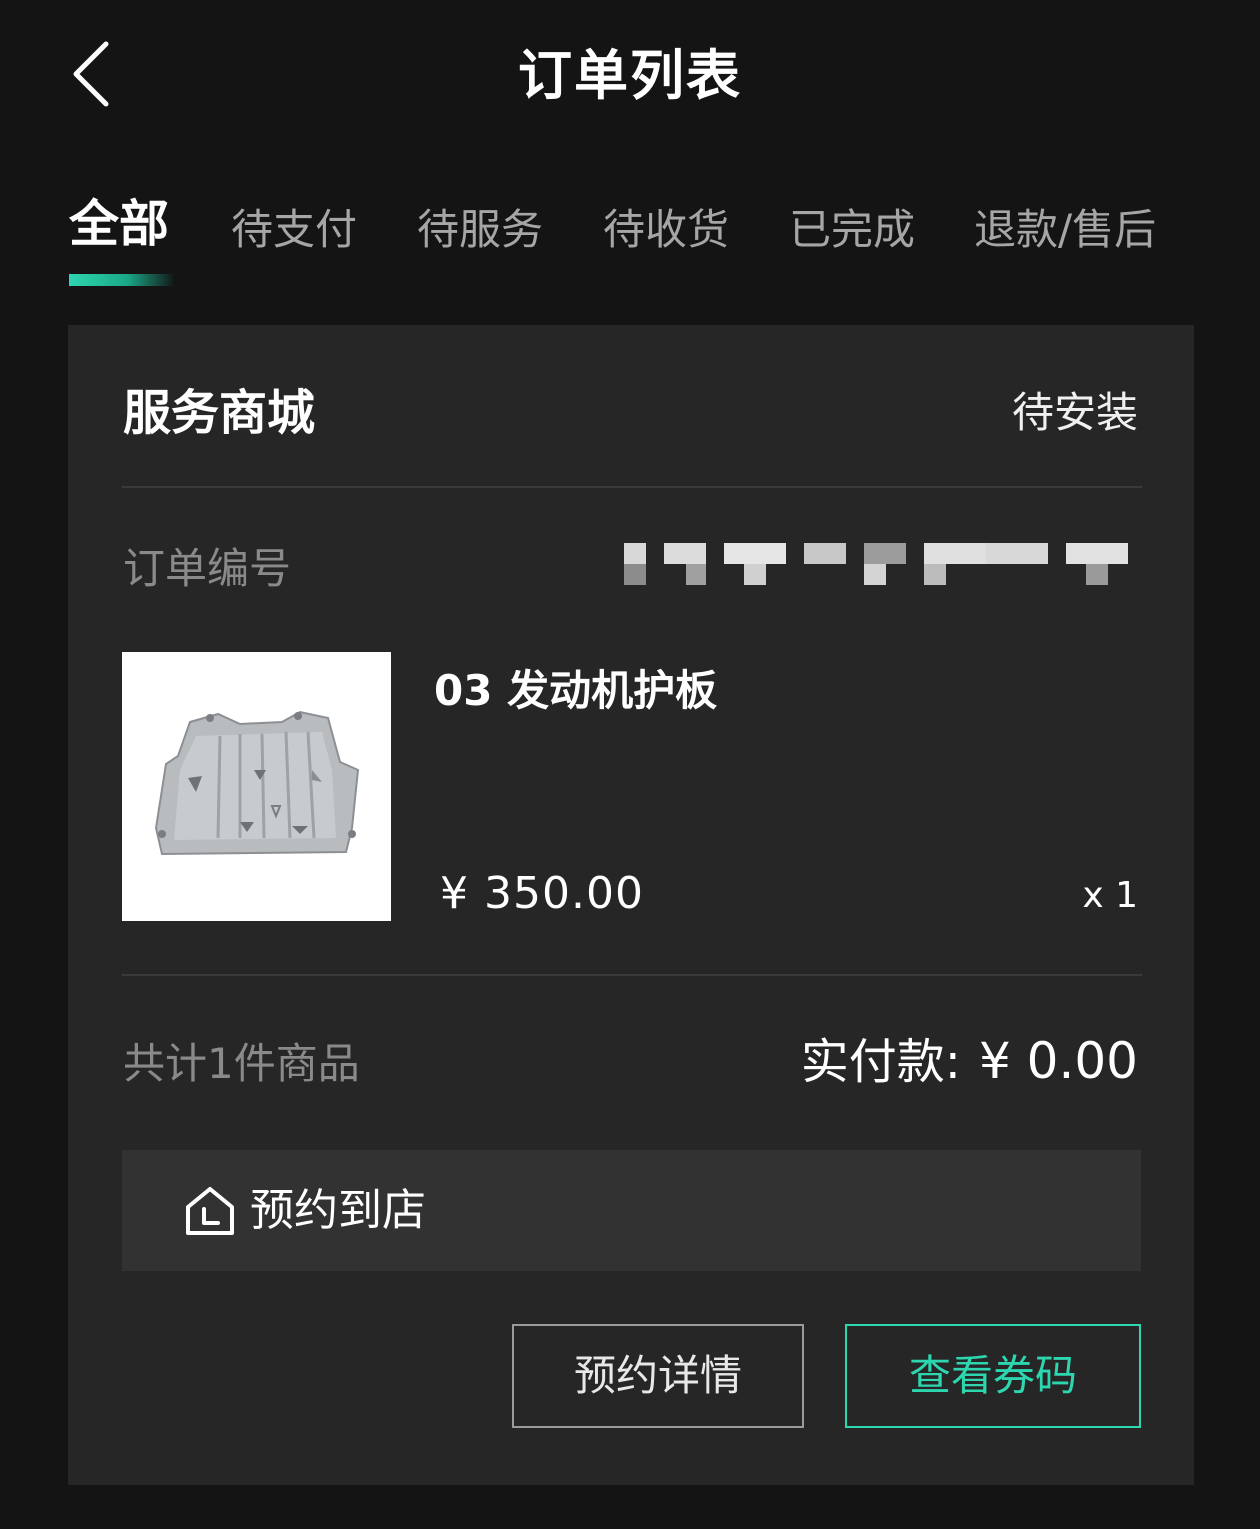  I want to click on product-image, so click(256, 786).